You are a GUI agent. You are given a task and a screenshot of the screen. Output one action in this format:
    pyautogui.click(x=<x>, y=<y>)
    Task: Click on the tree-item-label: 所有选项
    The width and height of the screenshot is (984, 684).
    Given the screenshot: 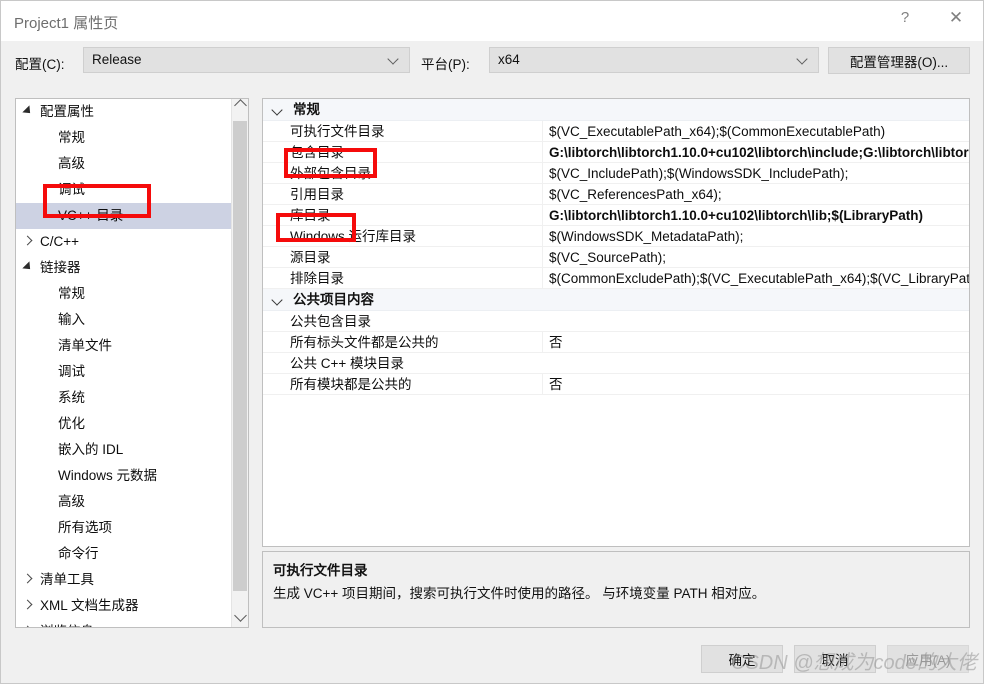 What is the action you would take?
    pyautogui.click(x=85, y=527)
    